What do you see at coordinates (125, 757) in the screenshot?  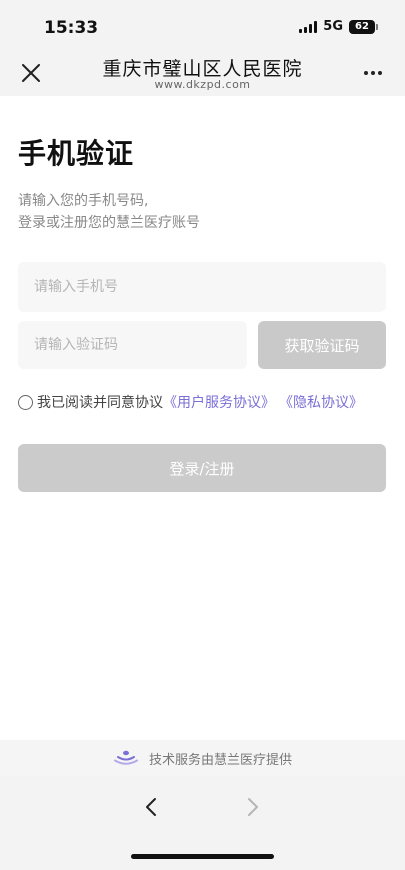 I see `huilan-logo-icon` at bounding box center [125, 757].